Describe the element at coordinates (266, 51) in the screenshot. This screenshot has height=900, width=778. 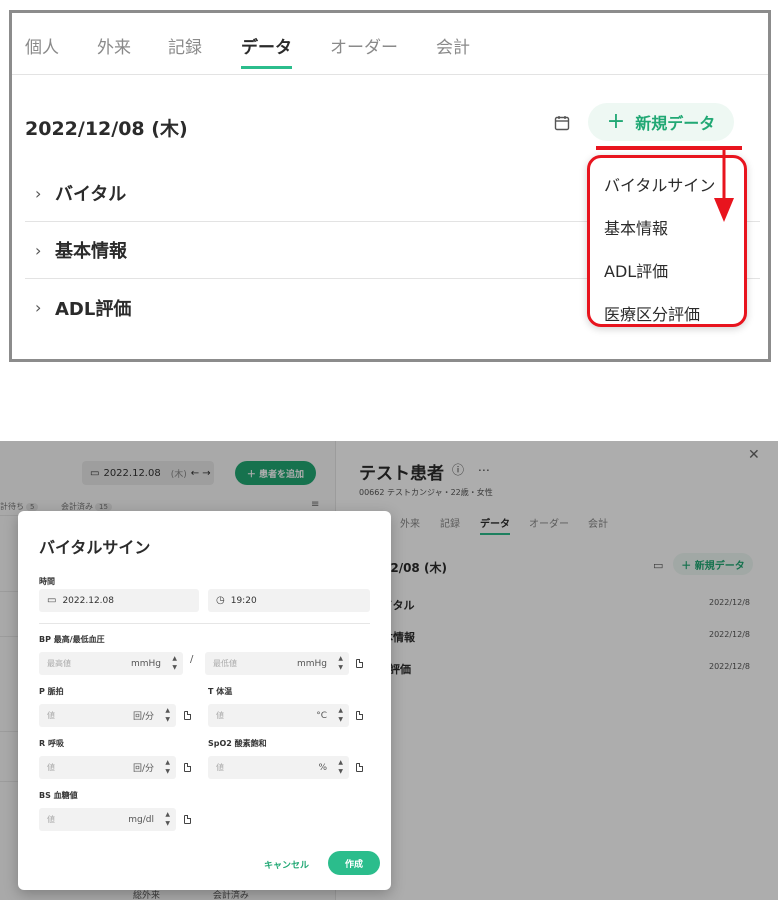
I see `tab-data: データ` at that location.